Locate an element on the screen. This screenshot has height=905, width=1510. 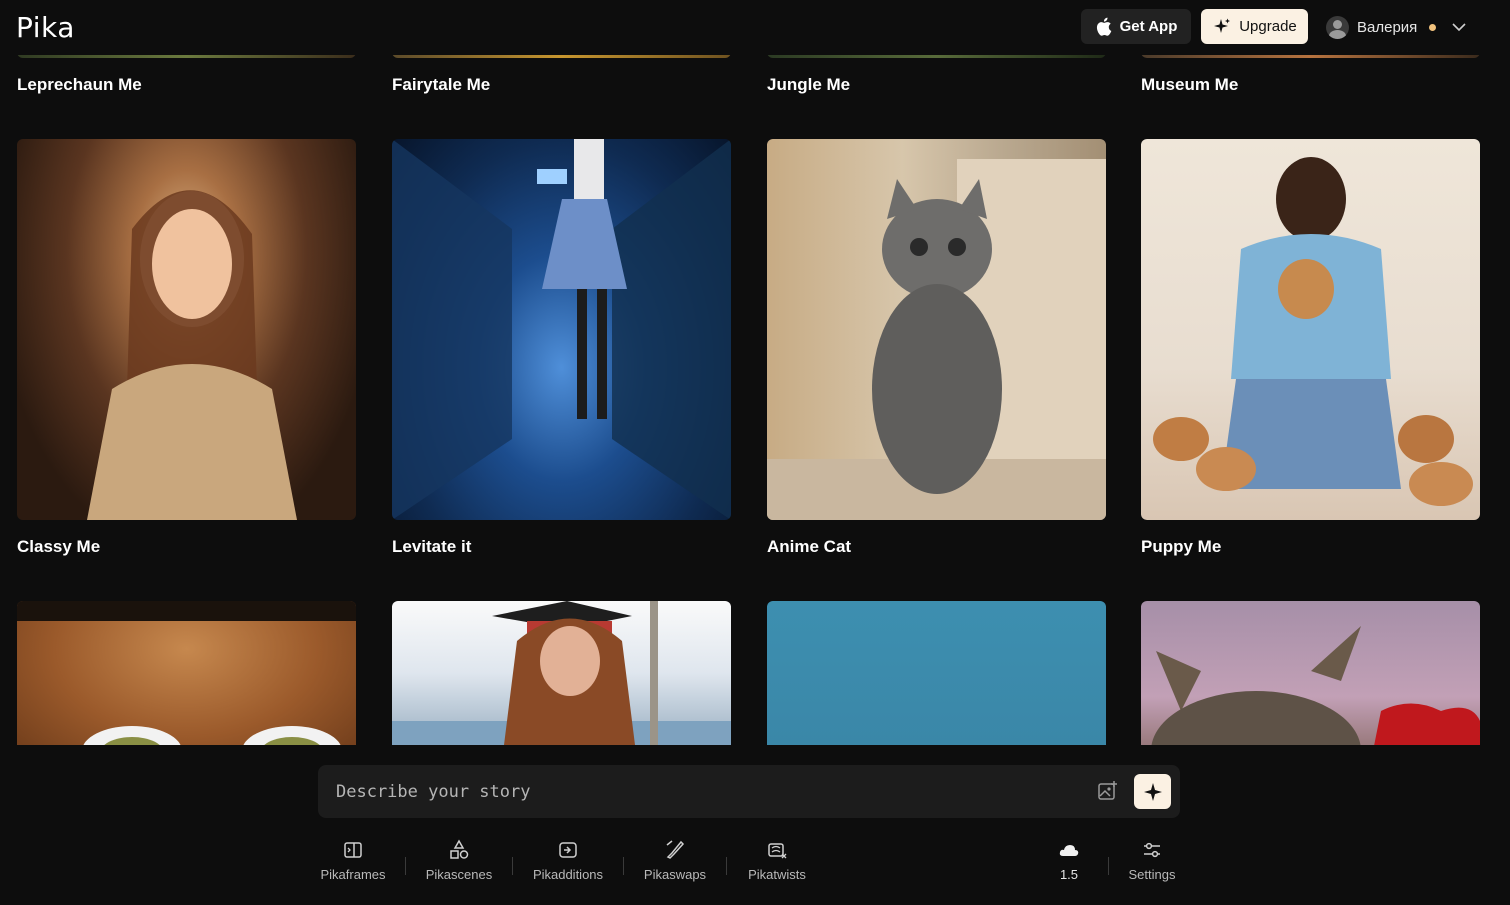
cat-illustration is located at coordinates (936, 339).